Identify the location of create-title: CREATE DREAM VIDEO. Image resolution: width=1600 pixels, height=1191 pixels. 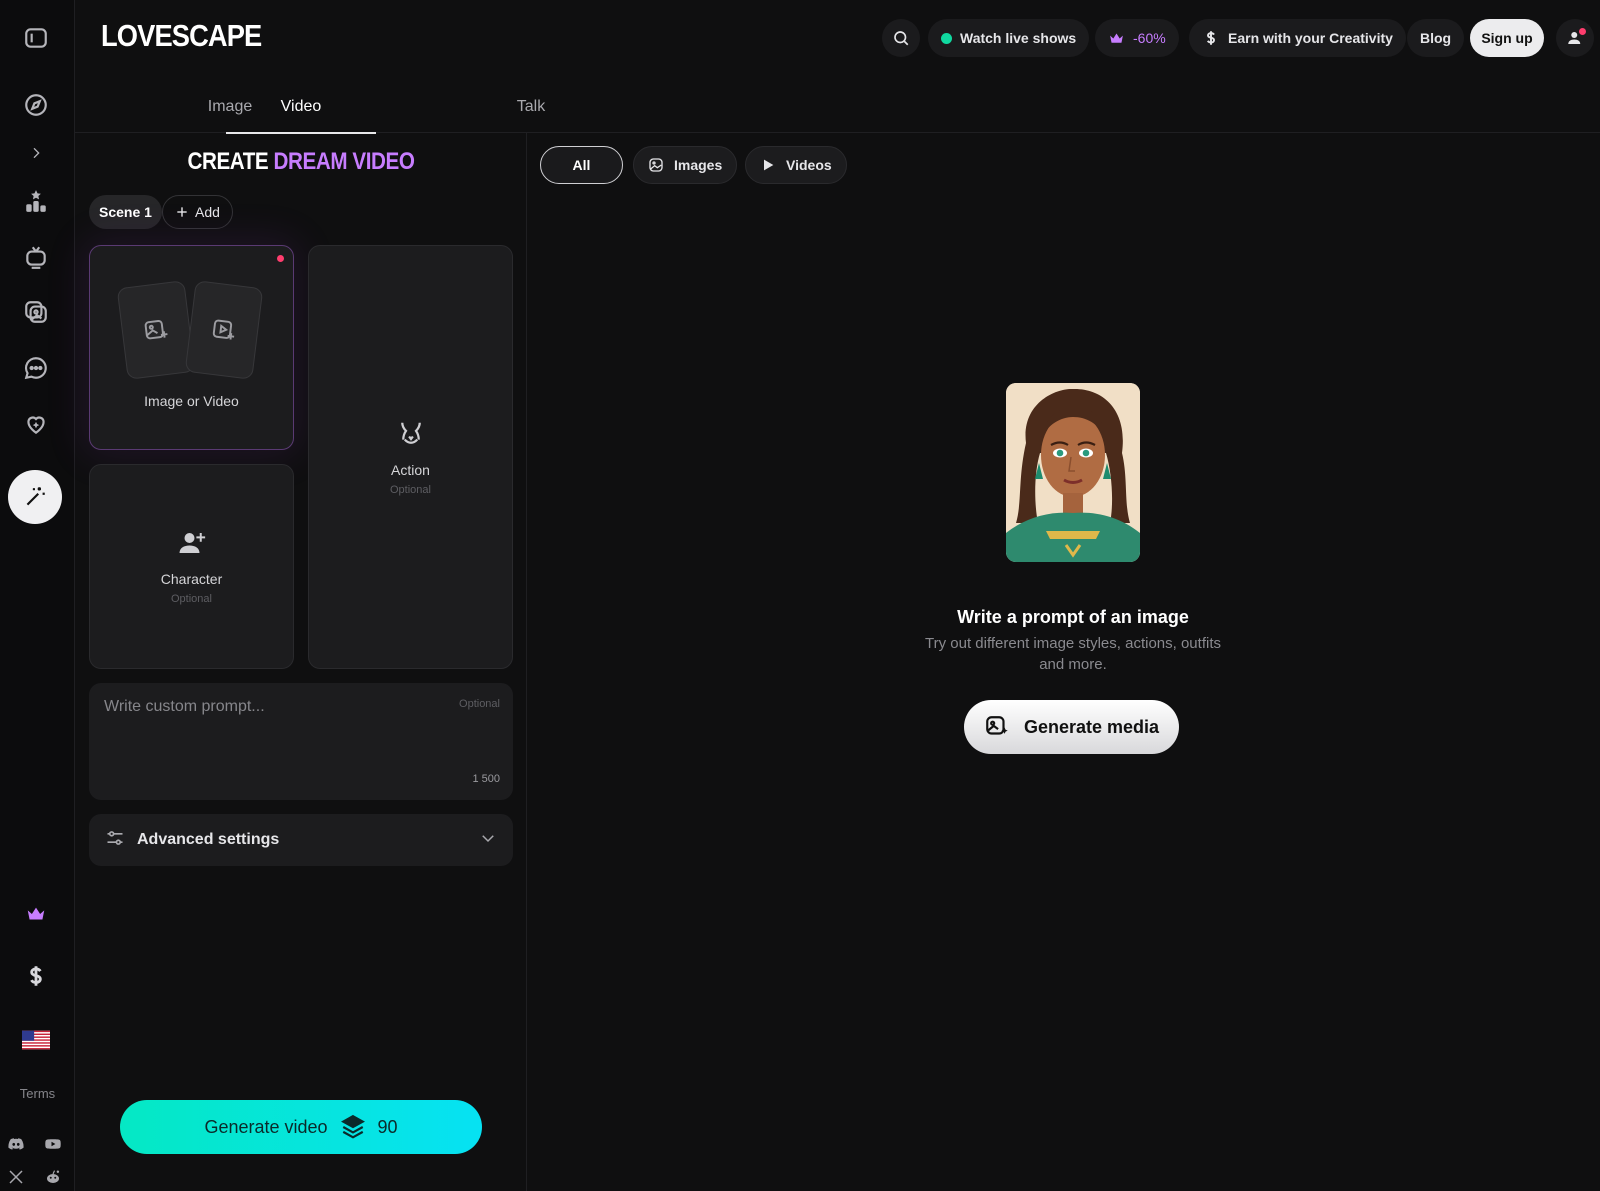
(301, 162).